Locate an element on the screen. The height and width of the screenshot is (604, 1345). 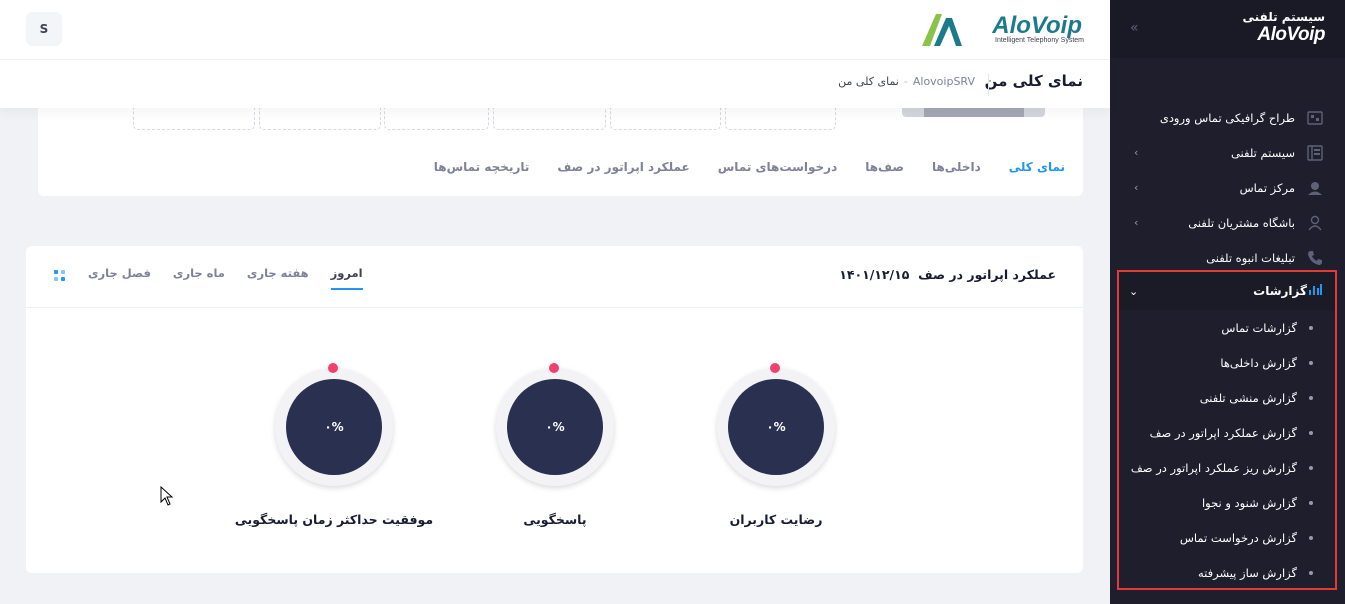
gauge-max-answer-time-success: ۰% is located at coordinates (334, 424).